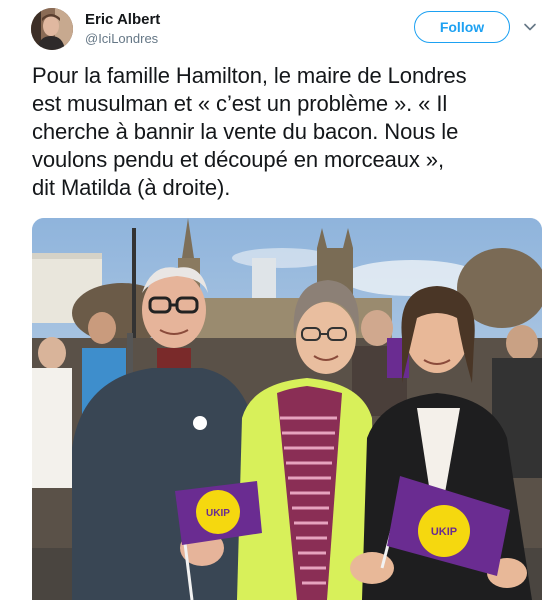  I want to click on chevron-down-icon, so click(530, 27).